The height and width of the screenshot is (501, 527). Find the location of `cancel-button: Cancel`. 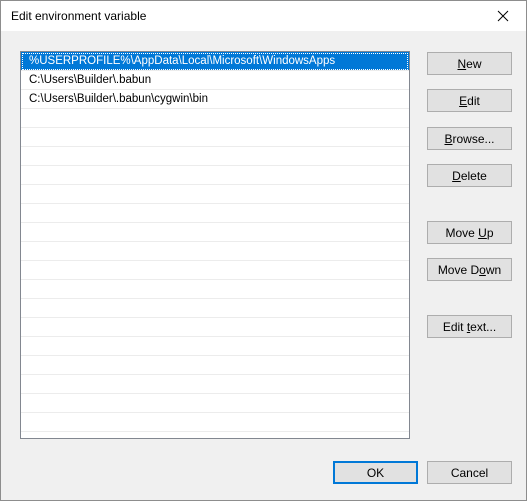

cancel-button: Cancel is located at coordinates (469, 472).